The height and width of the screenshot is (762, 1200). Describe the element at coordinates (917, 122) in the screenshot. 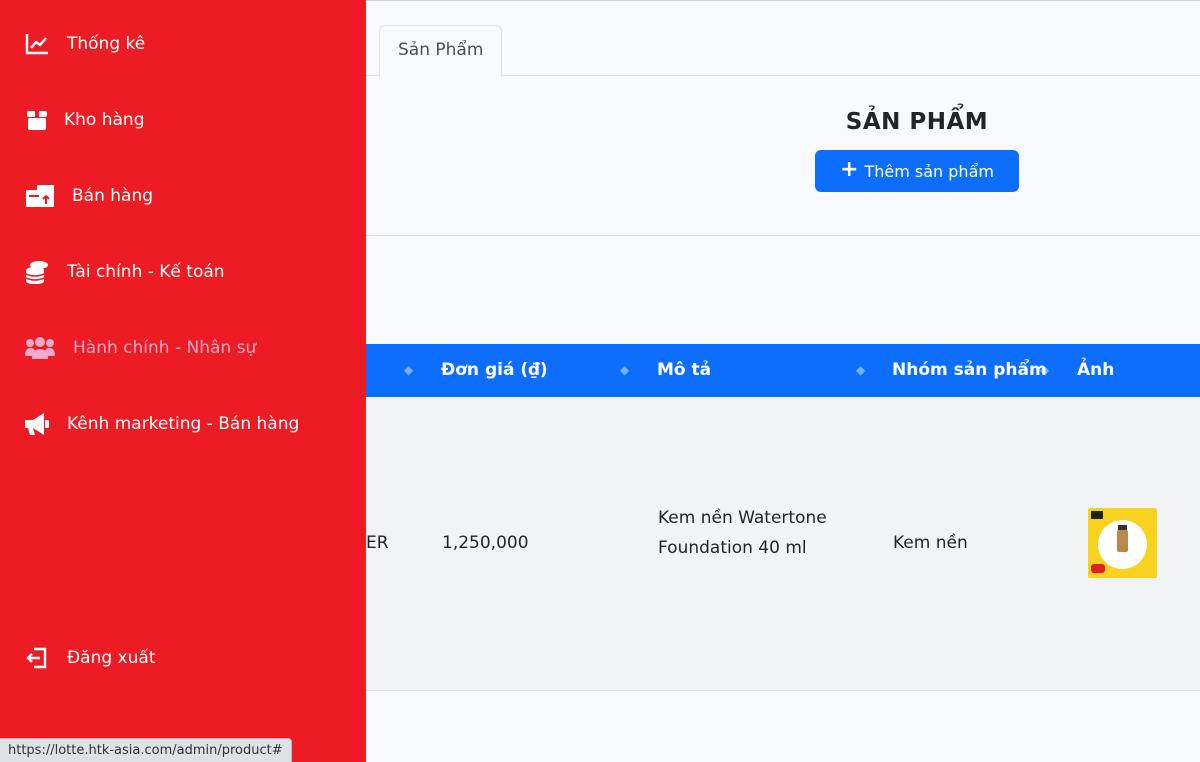

I see `page-title: SẢN PHẨM` at that location.